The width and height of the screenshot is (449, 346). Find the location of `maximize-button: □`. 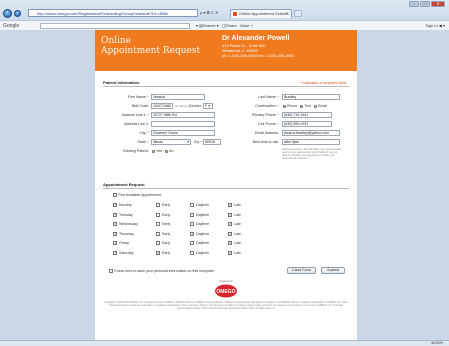

maximize-button: □ is located at coordinates (425, 4).